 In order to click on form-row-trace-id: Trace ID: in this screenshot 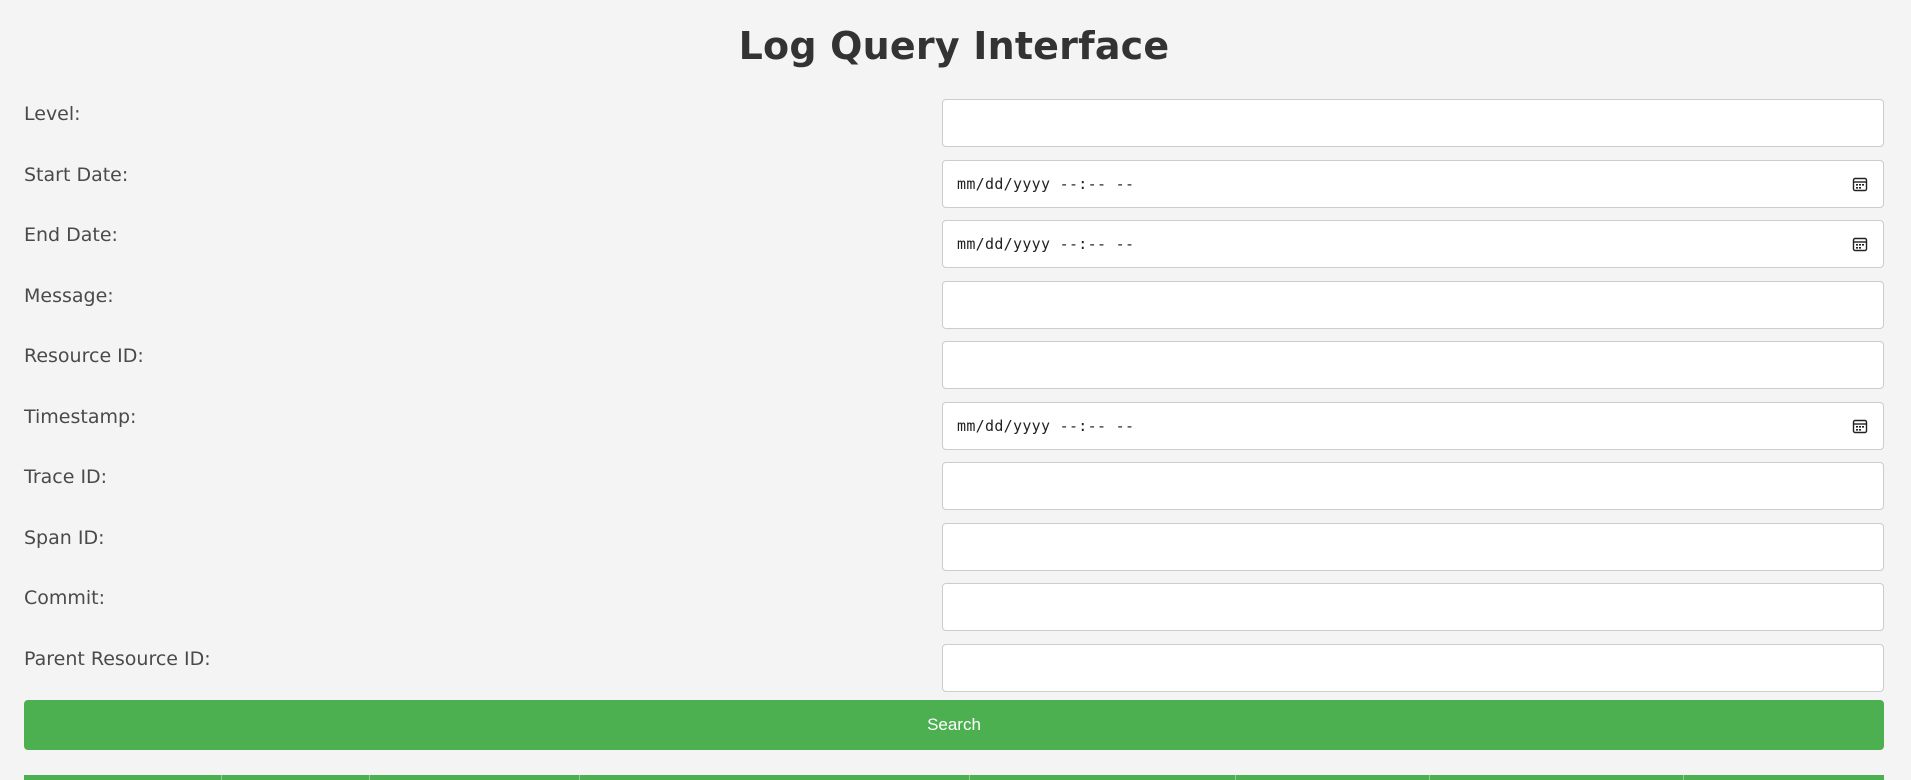, I will do `click(954, 492)`.